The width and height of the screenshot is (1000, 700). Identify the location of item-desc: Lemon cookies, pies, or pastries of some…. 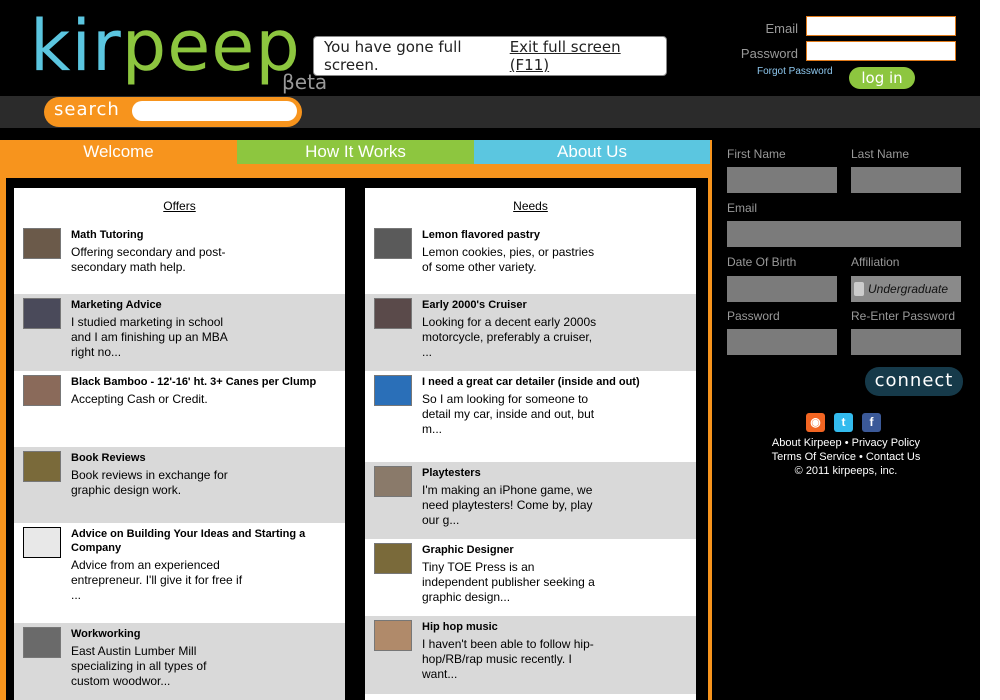
(508, 259).